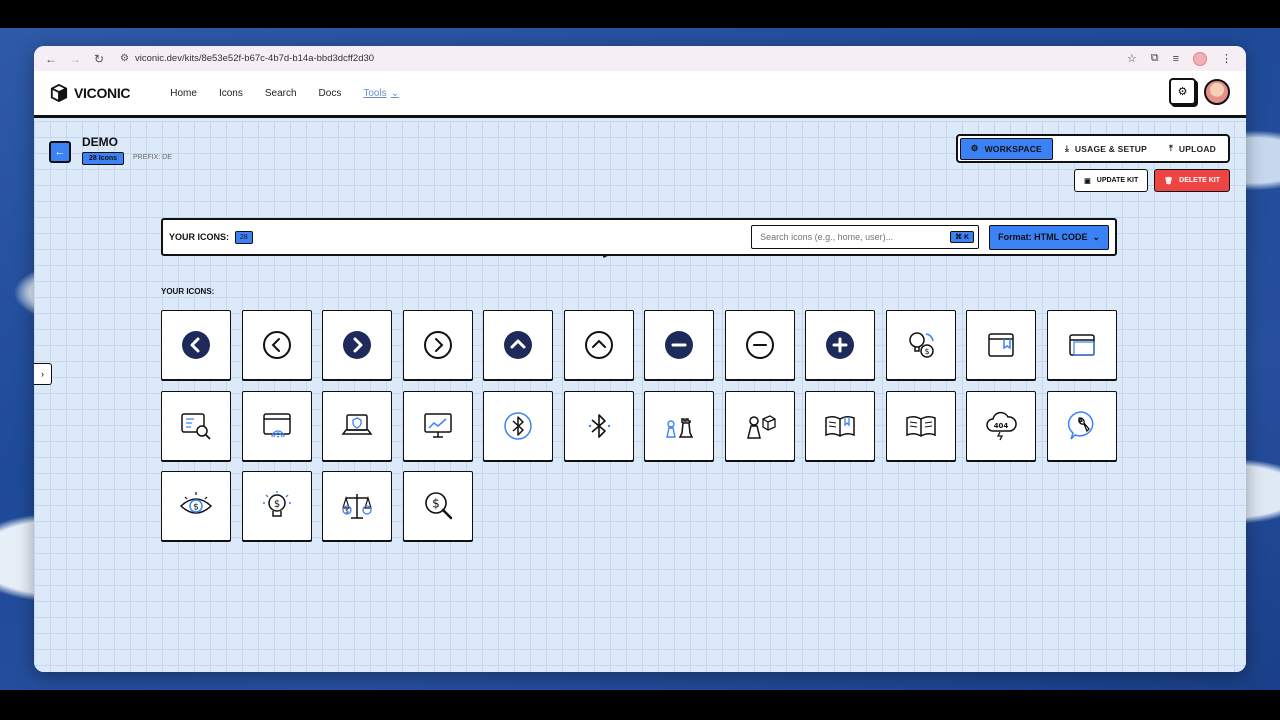 This screenshot has height=720, width=1280. Describe the element at coordinates (1110, 148) in the screenshot. I see `tab-usage-label: USAGE & SETUP` at that location.